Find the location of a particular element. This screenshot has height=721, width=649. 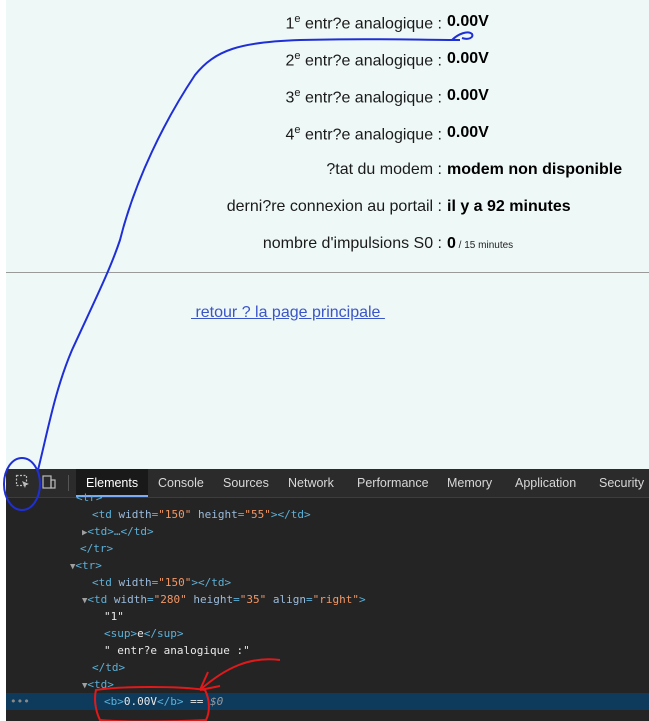

analog-input-value-2: 0.00V is located at coordinates (468, 58).